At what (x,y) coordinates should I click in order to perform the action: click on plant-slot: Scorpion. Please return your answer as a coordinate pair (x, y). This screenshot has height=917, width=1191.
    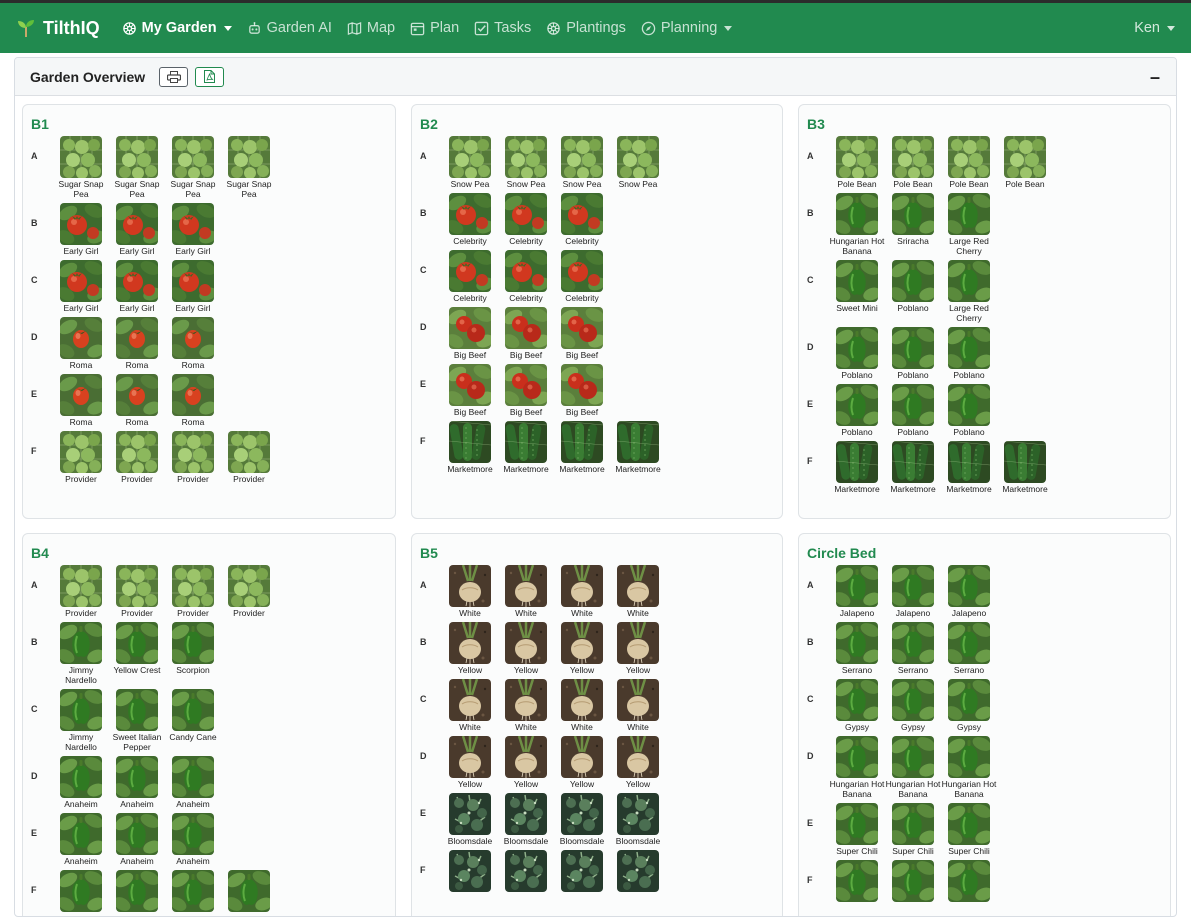
    Looking at the image, I should click on (193, 648).